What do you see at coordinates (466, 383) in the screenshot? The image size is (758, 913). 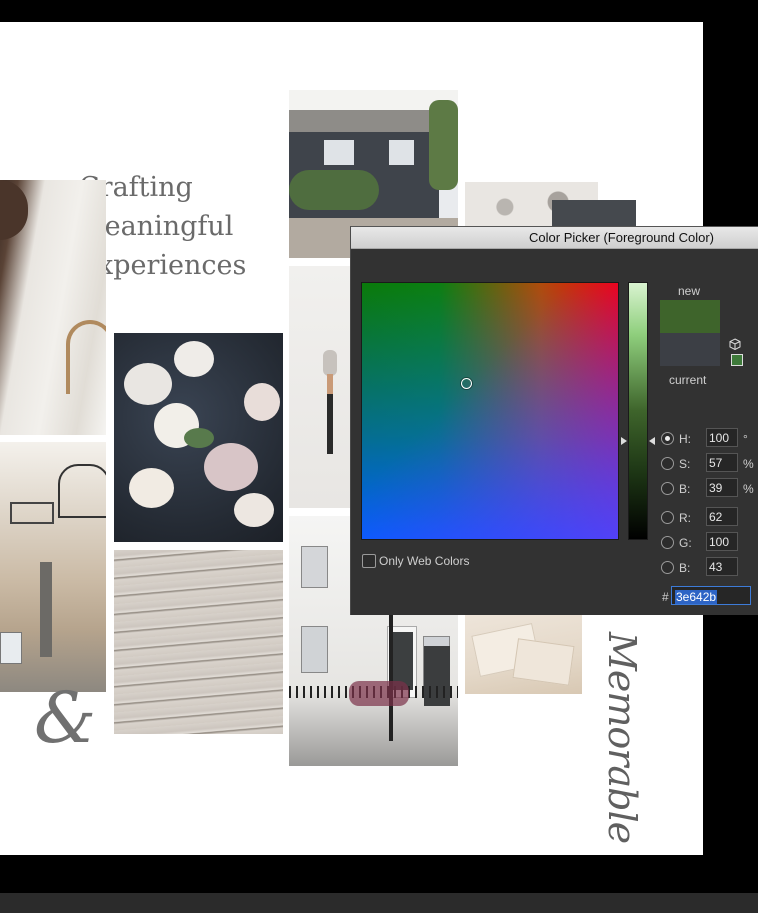 I see `color-field-cursor` at bounding box center [466, 383].